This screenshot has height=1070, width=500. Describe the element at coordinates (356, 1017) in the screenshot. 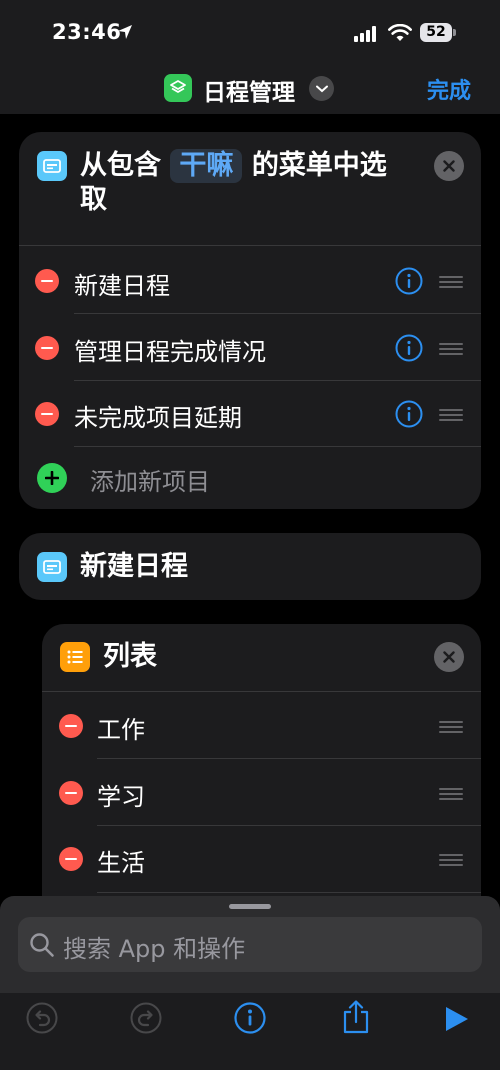

I see `share-icon` at that location.